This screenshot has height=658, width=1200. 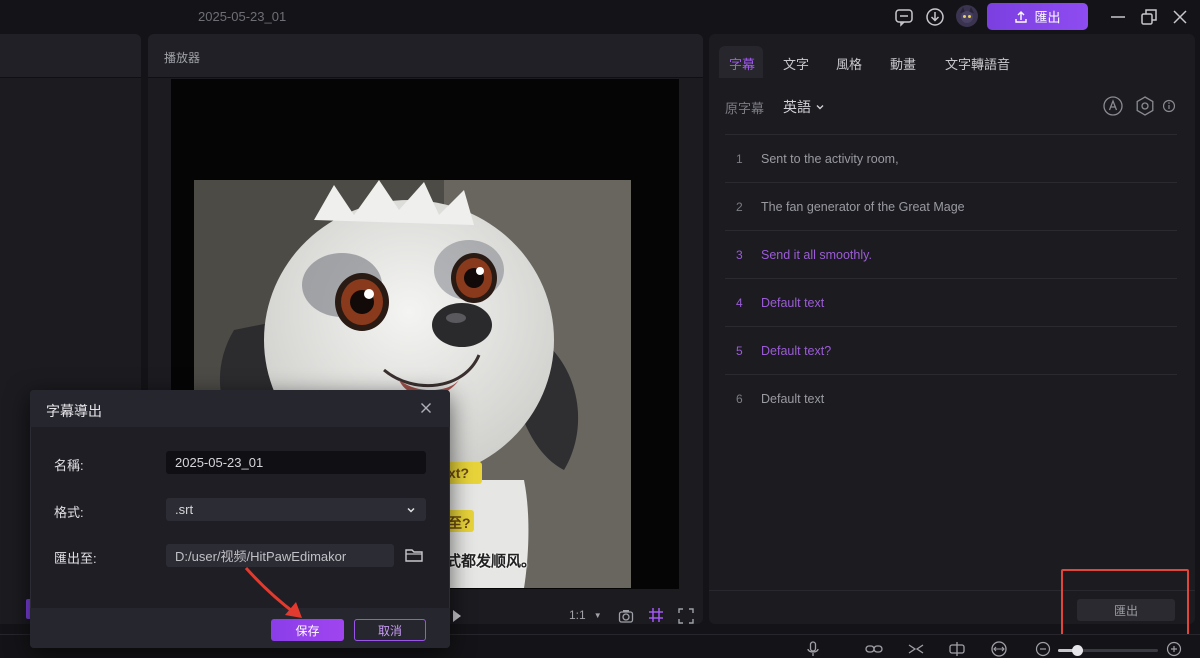 I want to click on subtitle-index: 1, so click(x=739, y=159).